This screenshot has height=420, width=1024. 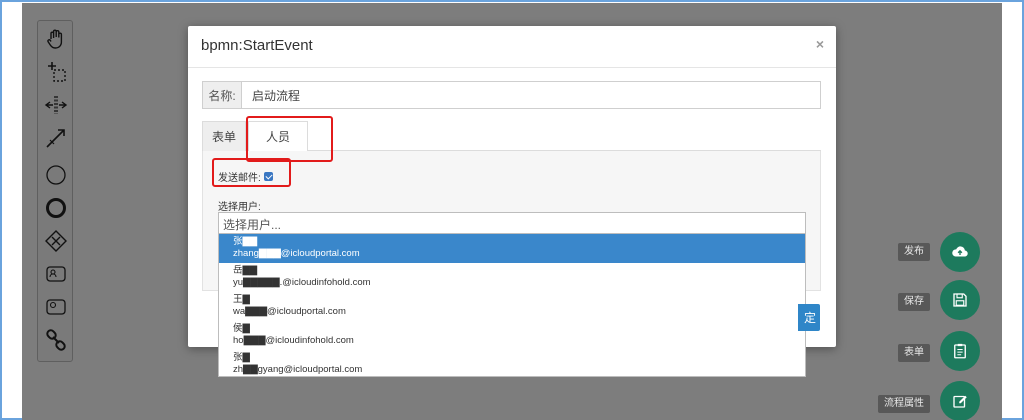 I want to click on user-option-email: ho▇▇▇@icloudinfohold.com, so click(x=293, y=340).